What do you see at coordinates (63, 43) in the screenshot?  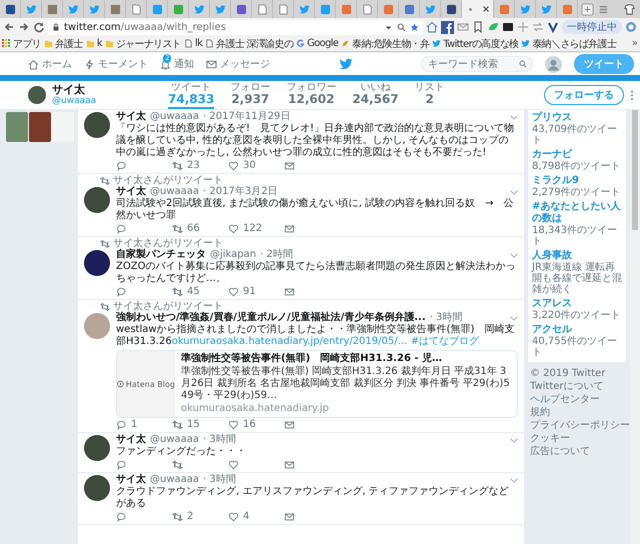 I see `bookmark-item: 弁護士` at bounding box center [63, 43].